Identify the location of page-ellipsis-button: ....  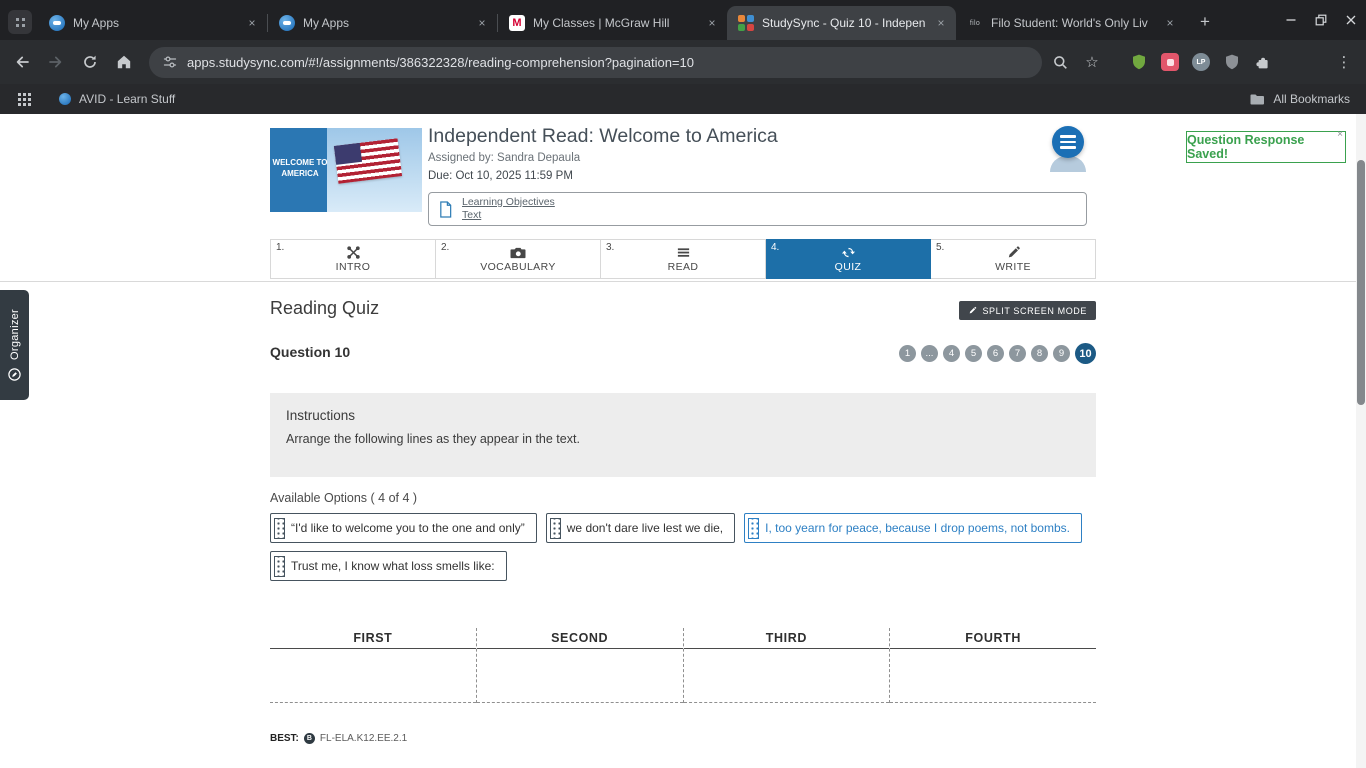
(929, 353).